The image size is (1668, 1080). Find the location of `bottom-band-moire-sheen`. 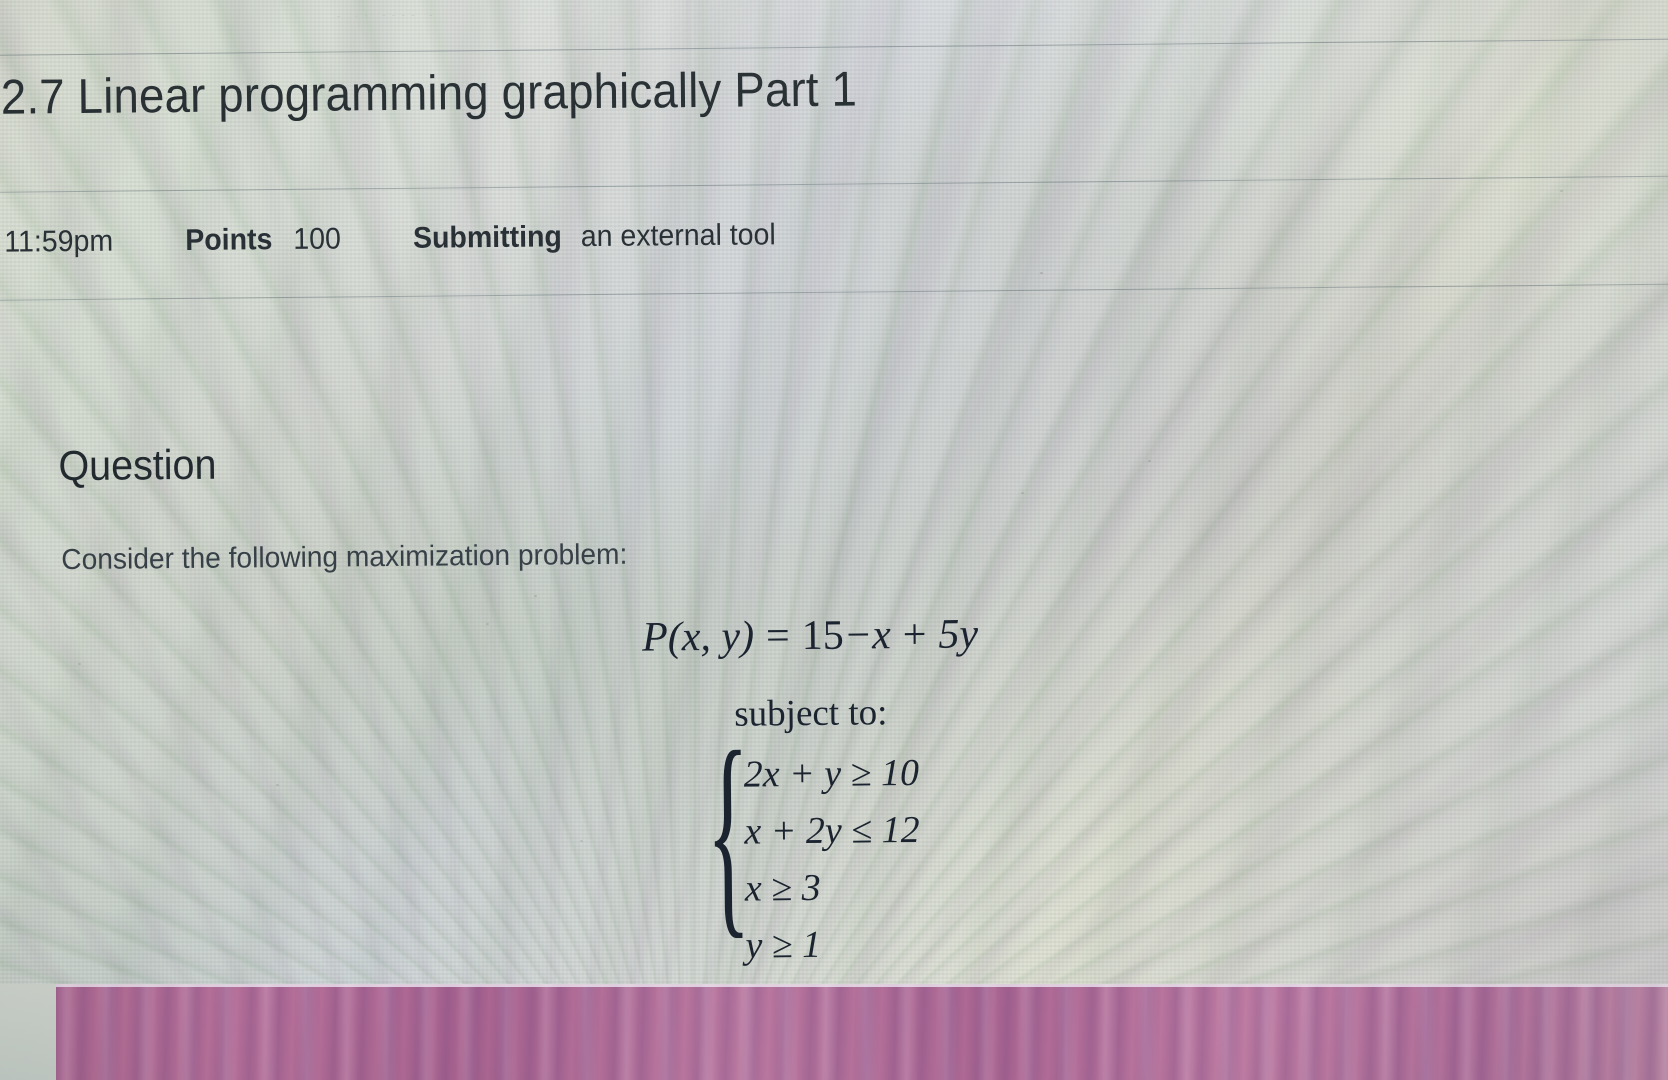

bottom-band-moire-sheen is located at coordinates (862, 1032).